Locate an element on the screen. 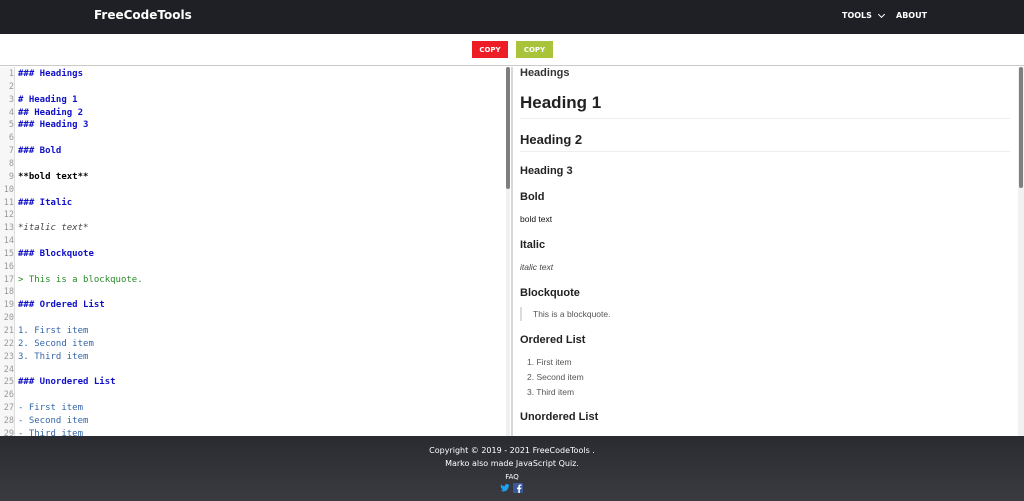 The image size is (1024, 501). editor-line-text: - Second item is located at coordinates (53, 420).